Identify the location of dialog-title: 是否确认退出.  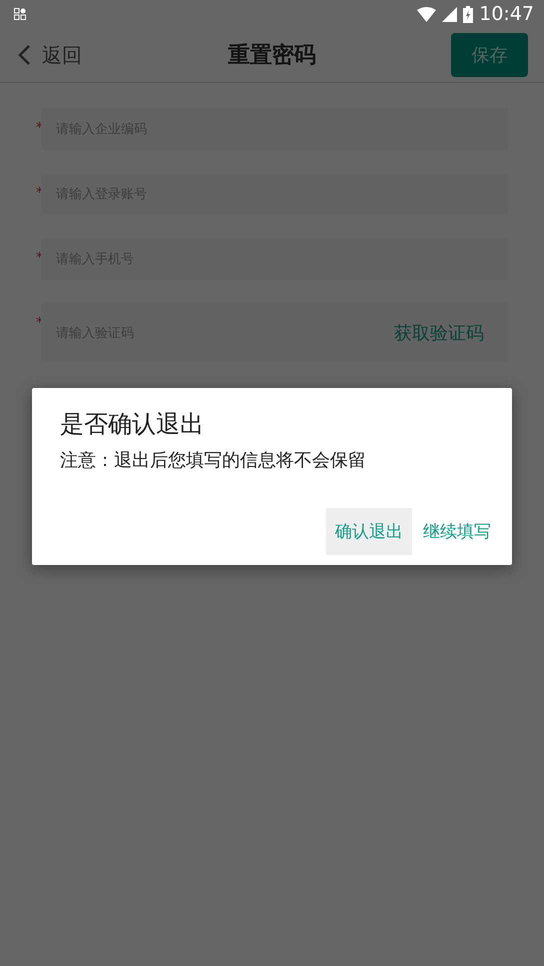
(132, 424).